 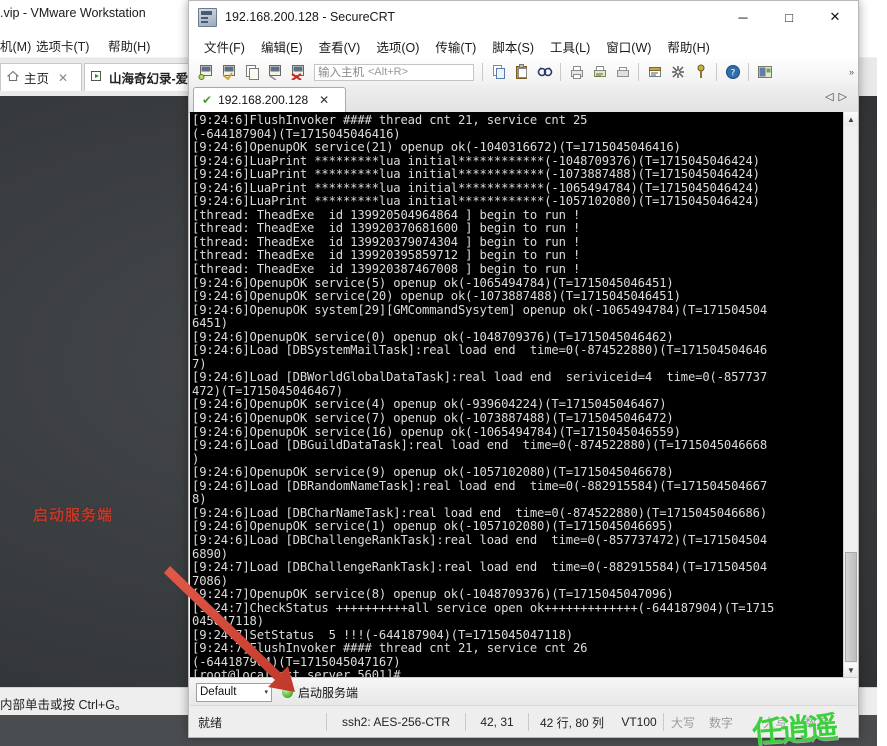 What do you see at coordinates (388, 72) in the screenshot?
I see `host-input-shortcut-hint: <Alt+R>` at bounding box center [388, 72].